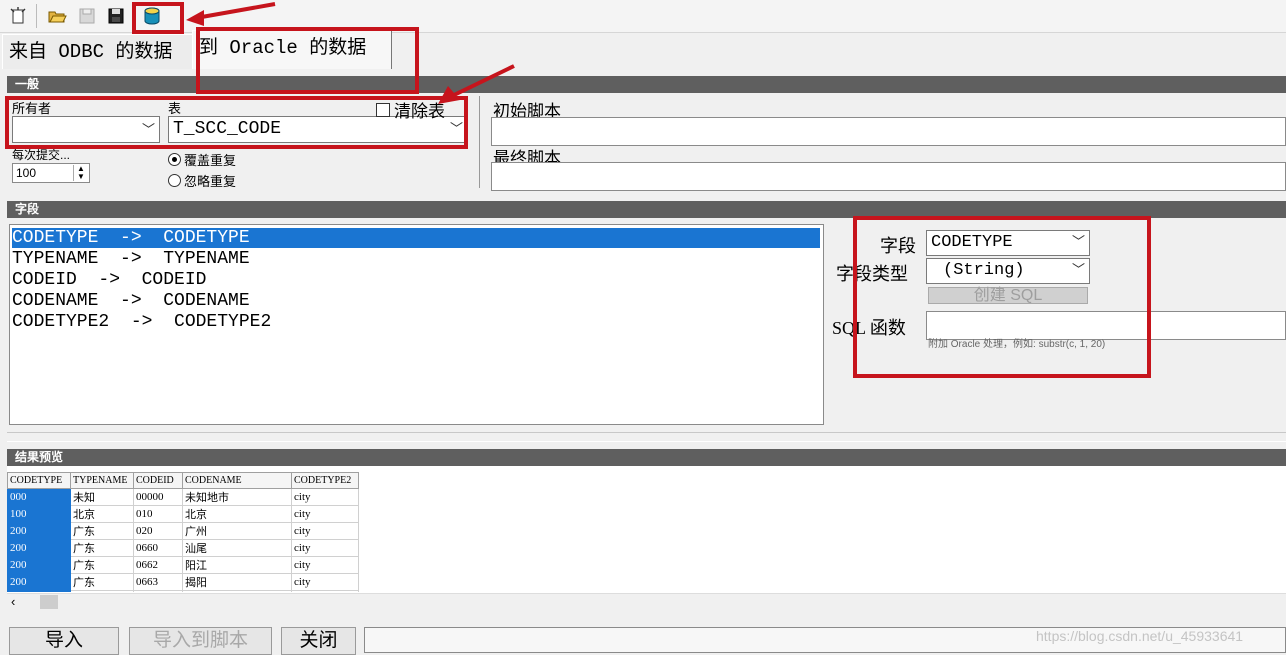 The height and width of the screenshot is (655, 1286). What do you see at coordinates (646, 602) in the screenshot?
I see `horizontal-scrollbar: ‹` at bounding box center [646, 602].